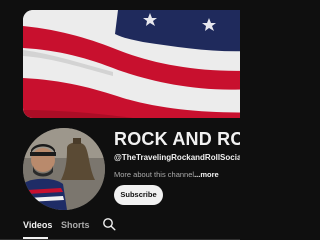 This screenshot has width=320, height=240. Describe the element at coordinates (154, 174) in the screenshot. I see `about-text: More about this channel` at that location.